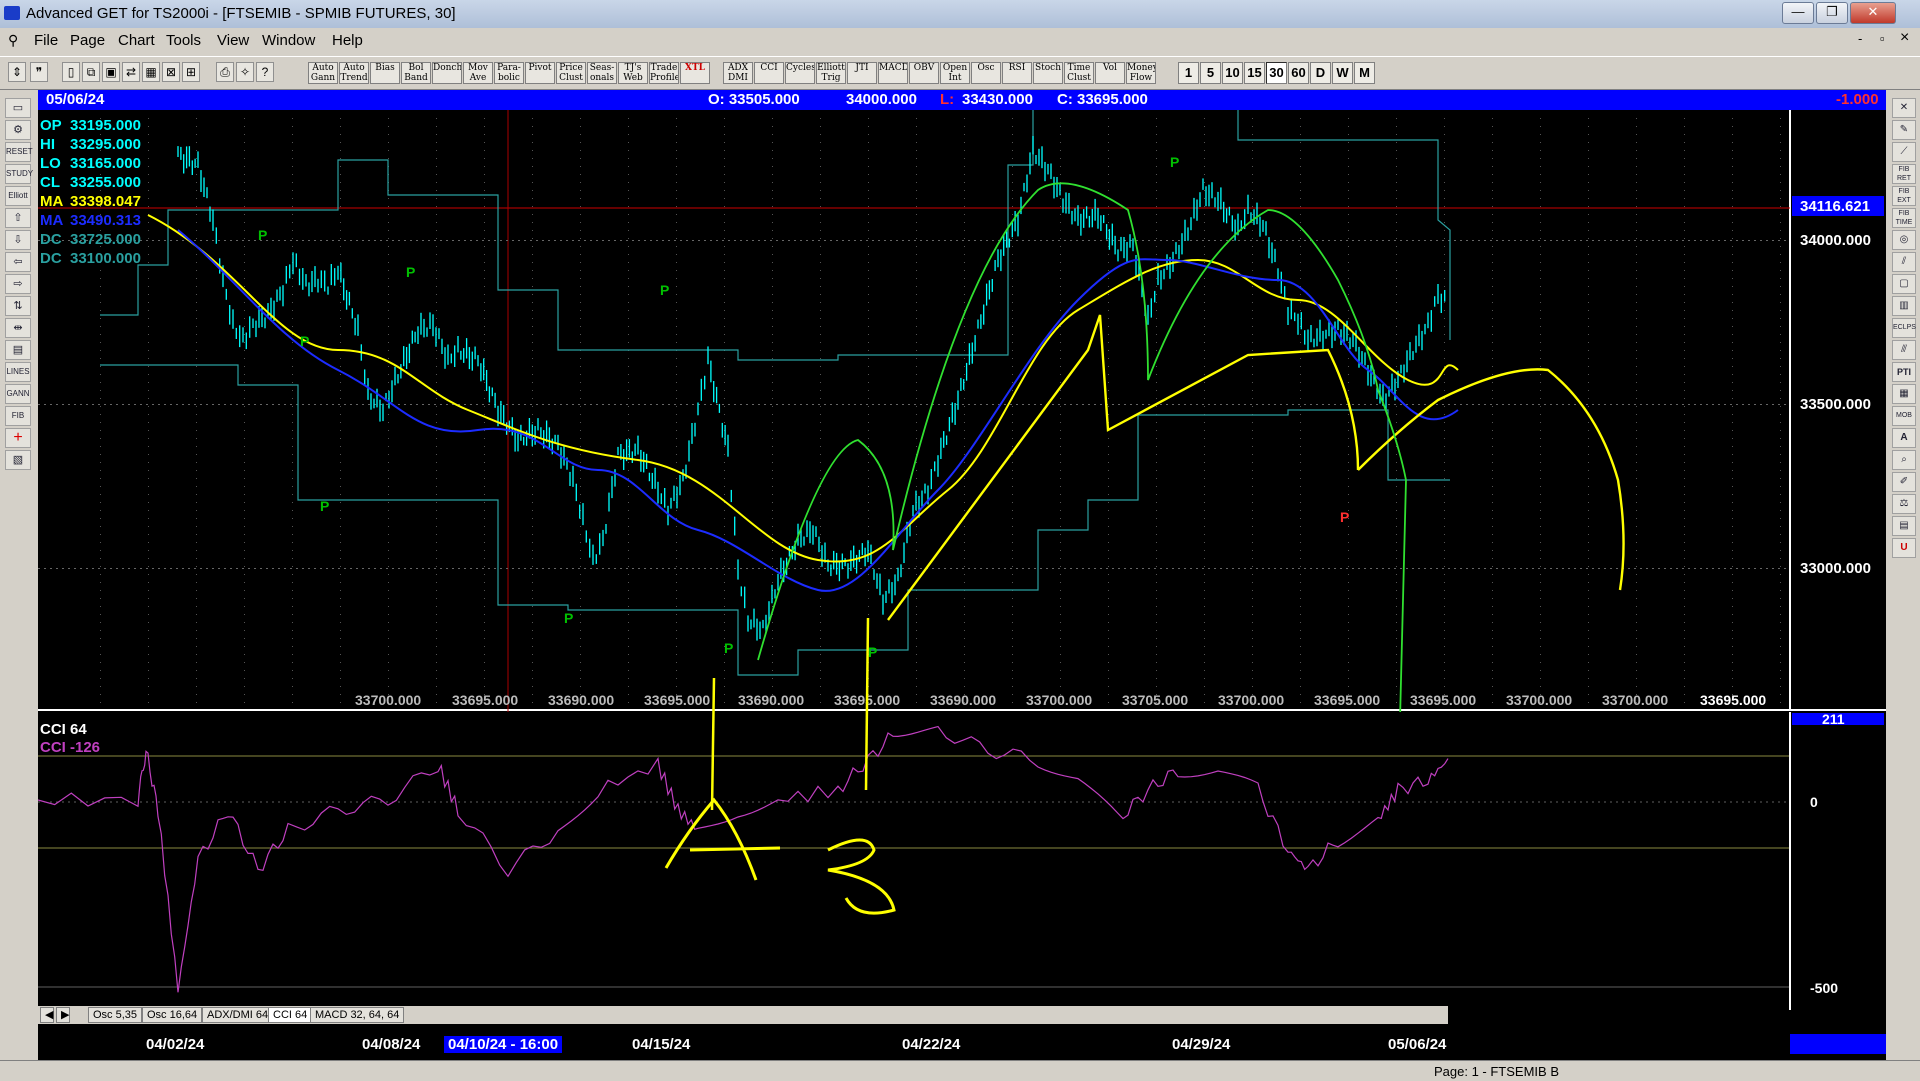 The width and height of the screenshot is (1920, 1081). What do you see at coordinates (357, 1015) in the screenshot?
I see `tab-macd: MACD 32, 64, 64` at bounding box center [357, 1015].